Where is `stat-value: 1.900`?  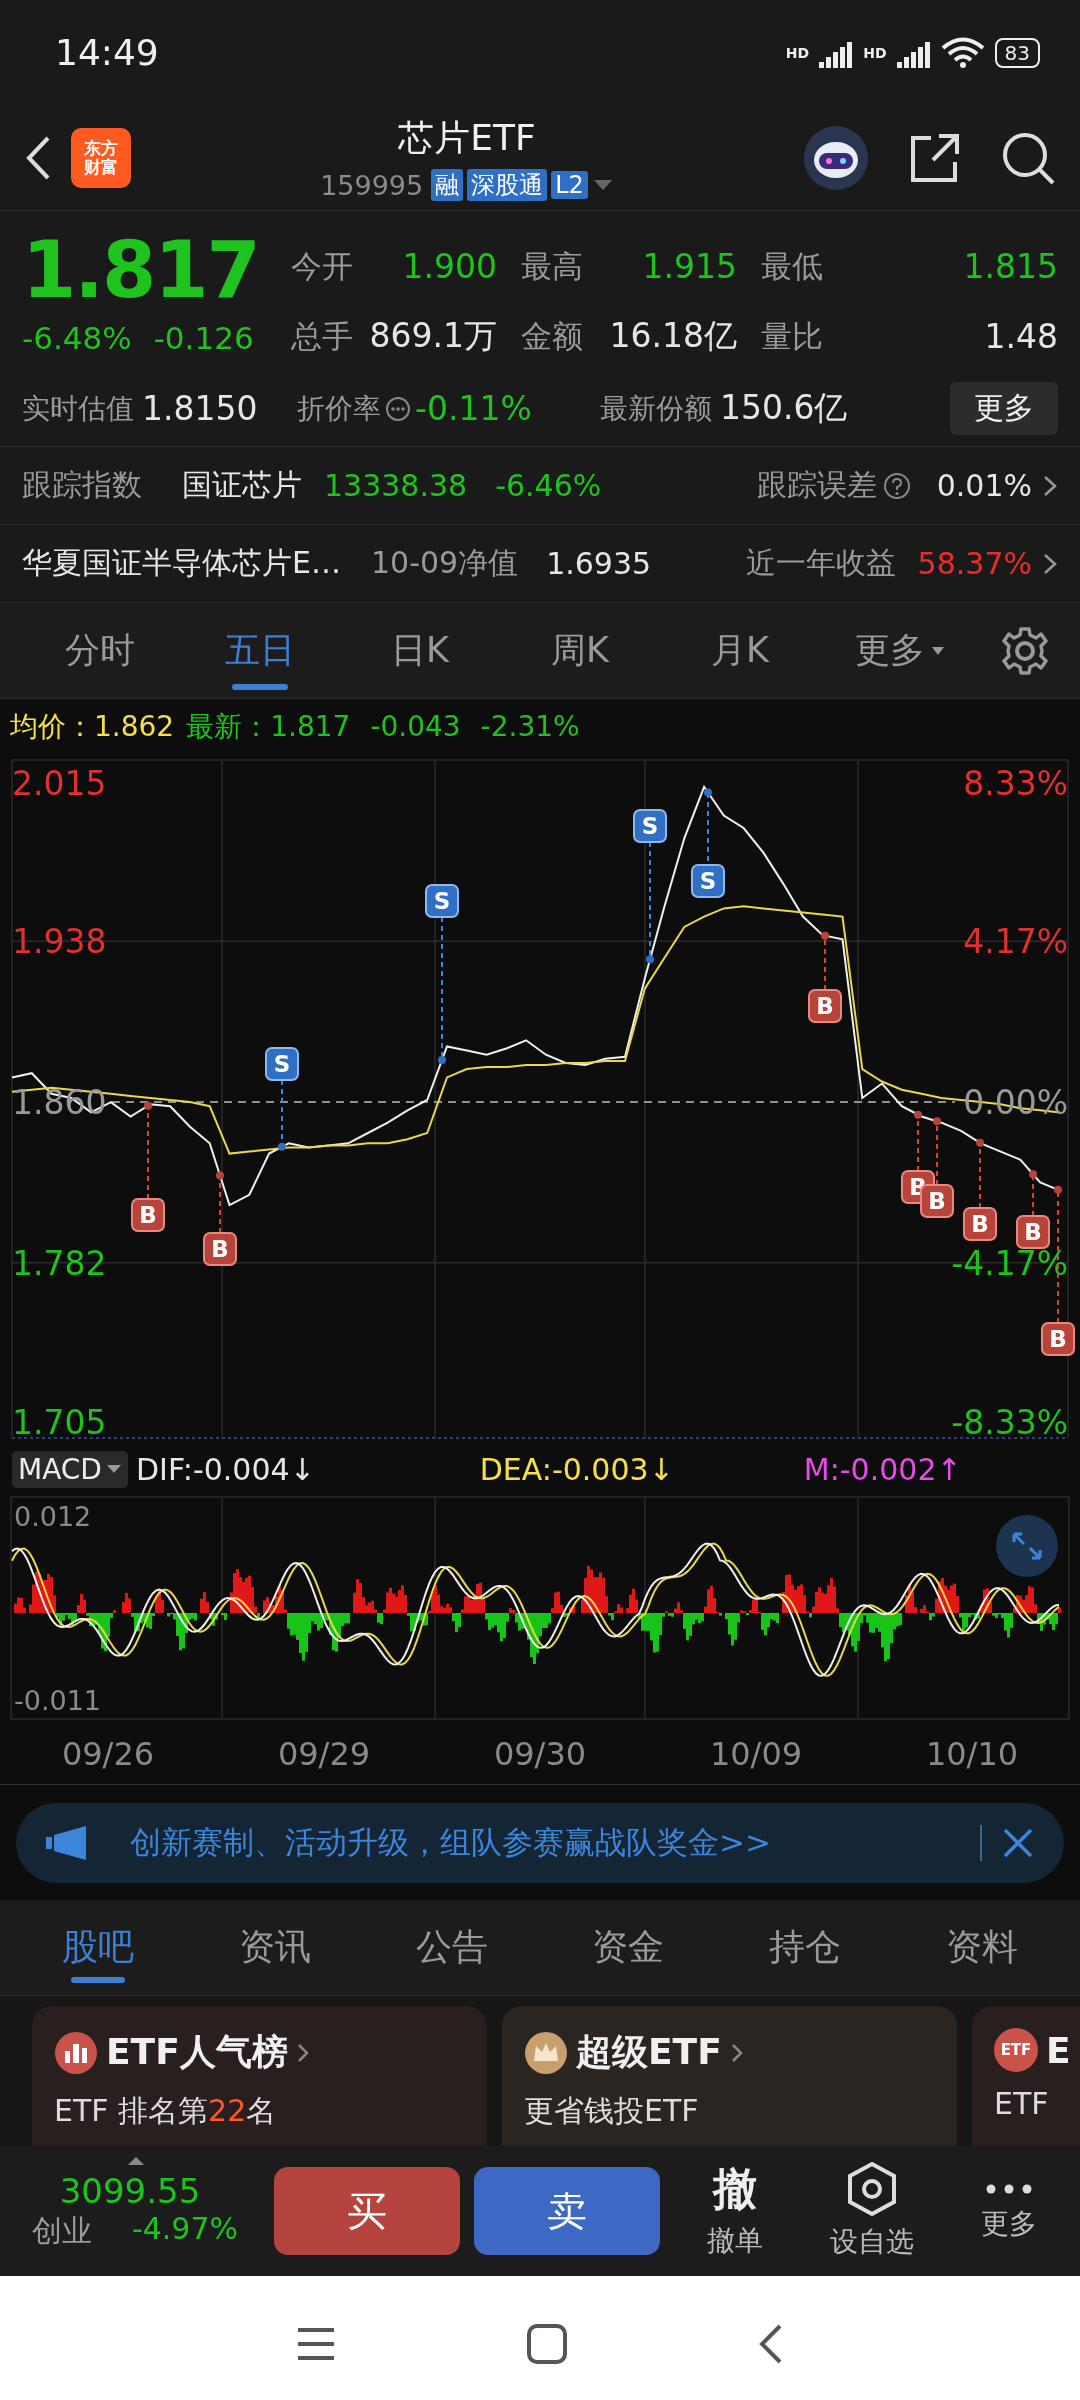
stat-value: 1.900 is located at coordinates (449, 266).